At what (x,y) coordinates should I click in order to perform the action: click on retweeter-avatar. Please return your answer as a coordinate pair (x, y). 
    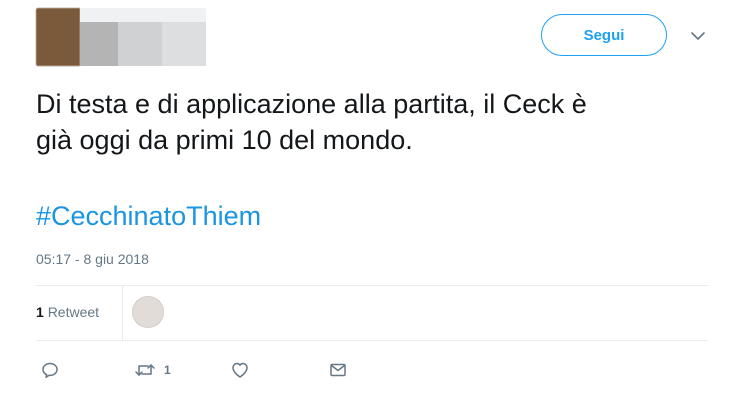
    Looking at the image, I should click on (148, 312).